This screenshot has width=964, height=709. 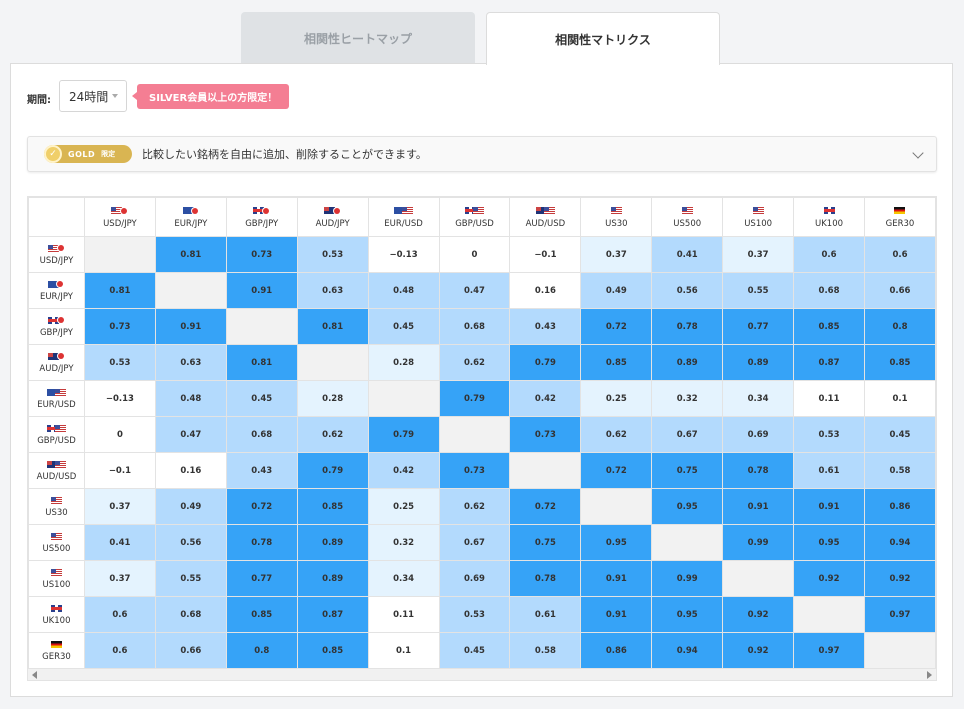 I want to click on symbol-label: US100, so click(x=56, y=585).